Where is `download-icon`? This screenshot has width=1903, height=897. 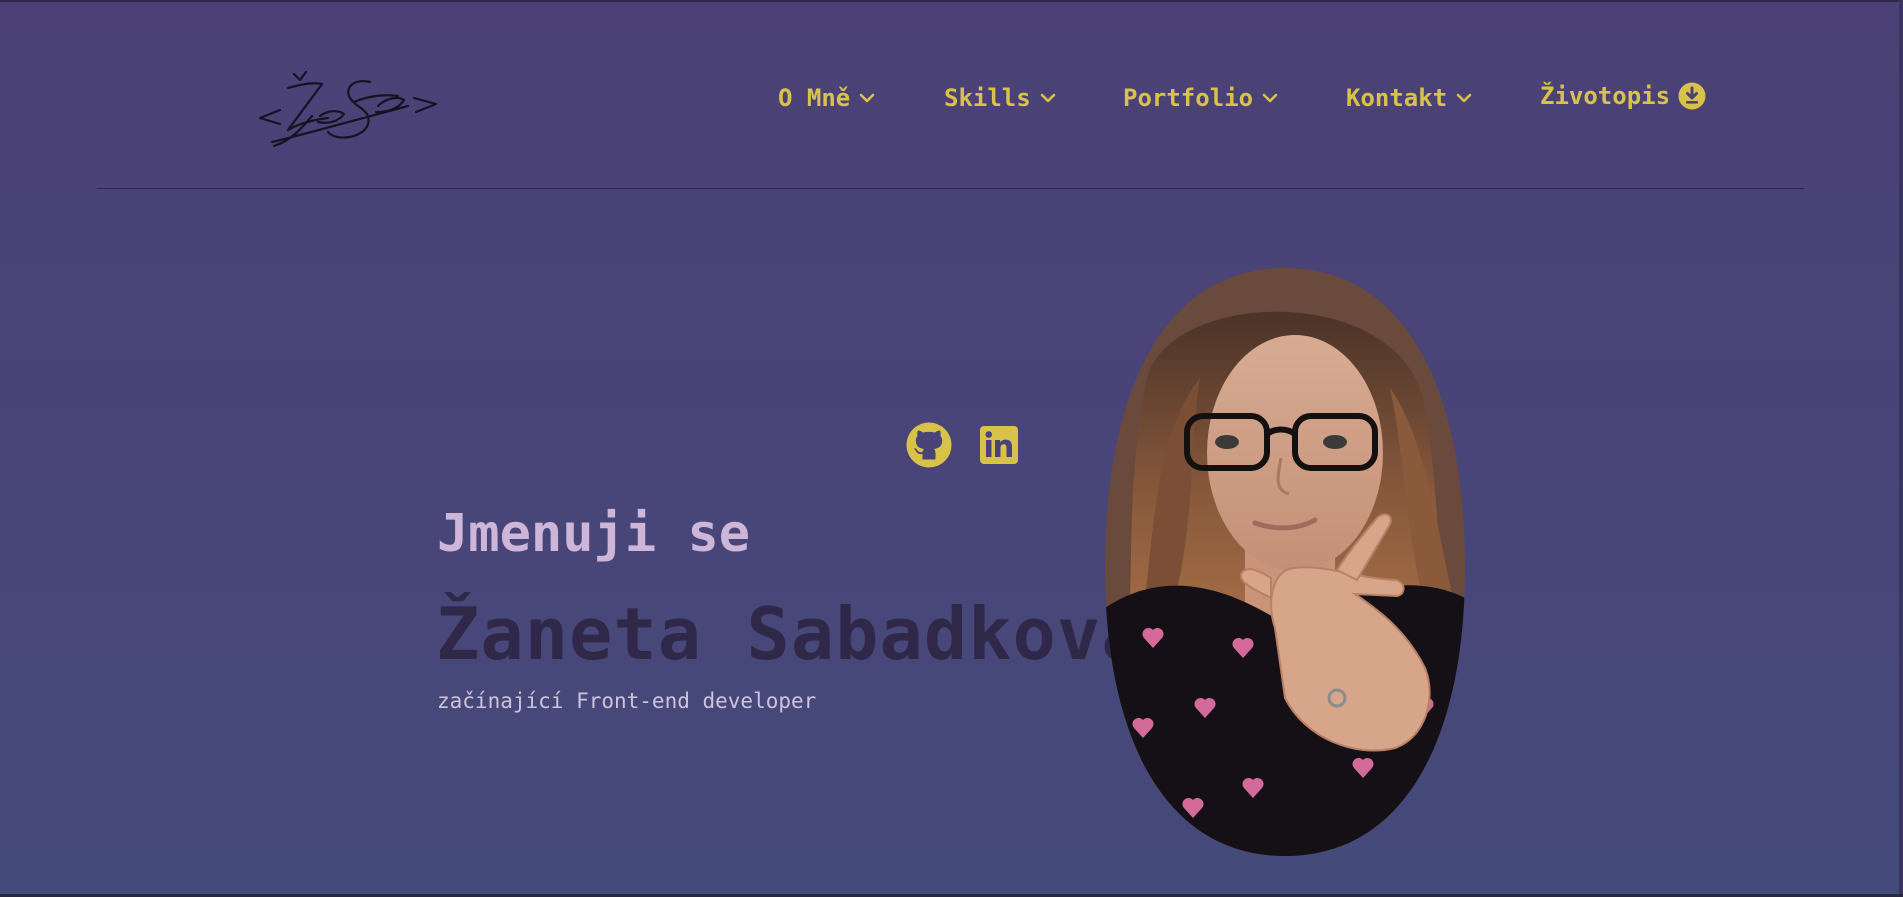 download-icon is located at coordinates (1692, 96).